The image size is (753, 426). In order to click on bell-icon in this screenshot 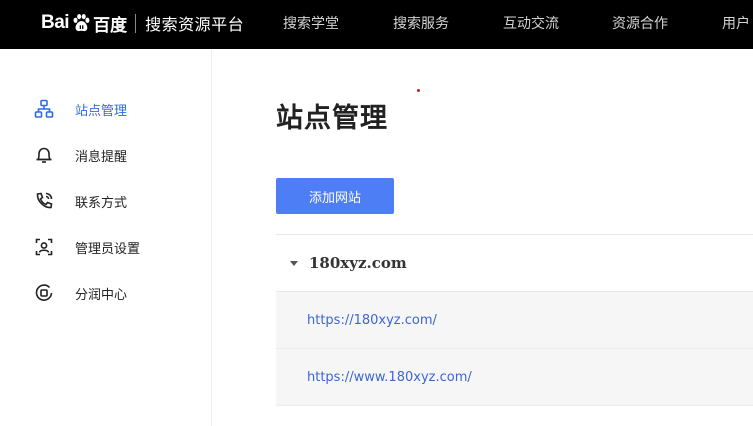, I will do `click(44, 155)`.